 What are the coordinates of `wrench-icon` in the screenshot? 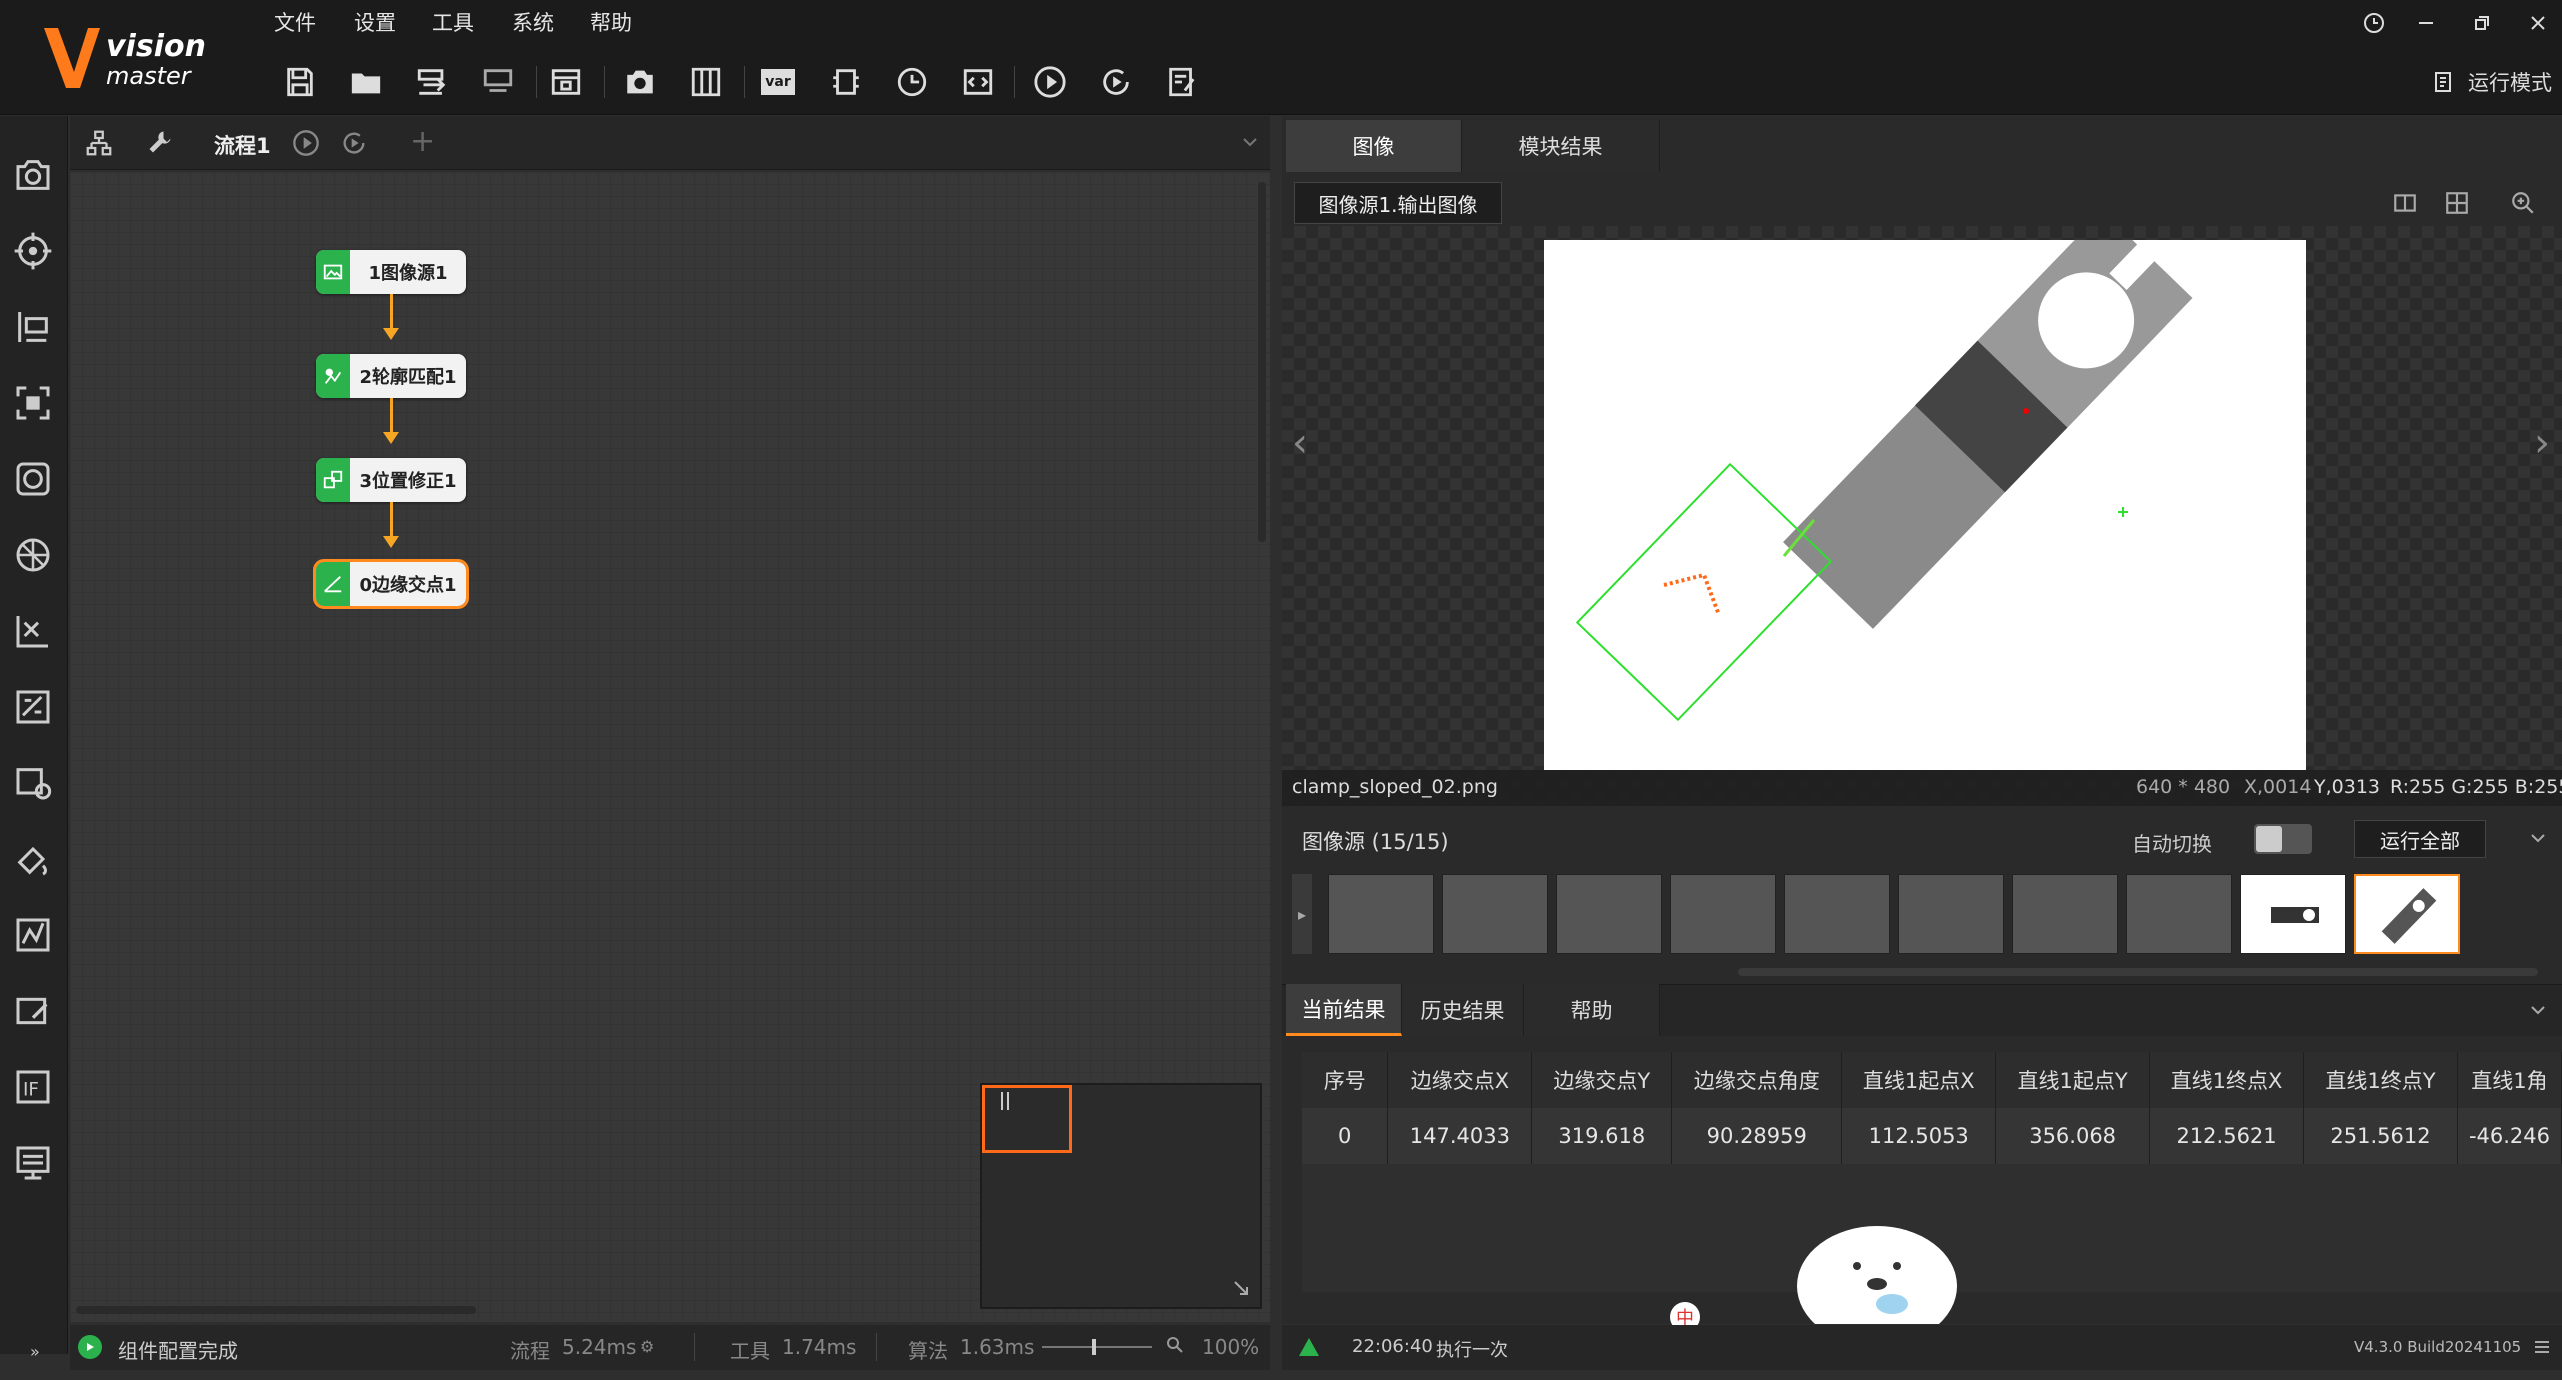 It's located at (160, 144).